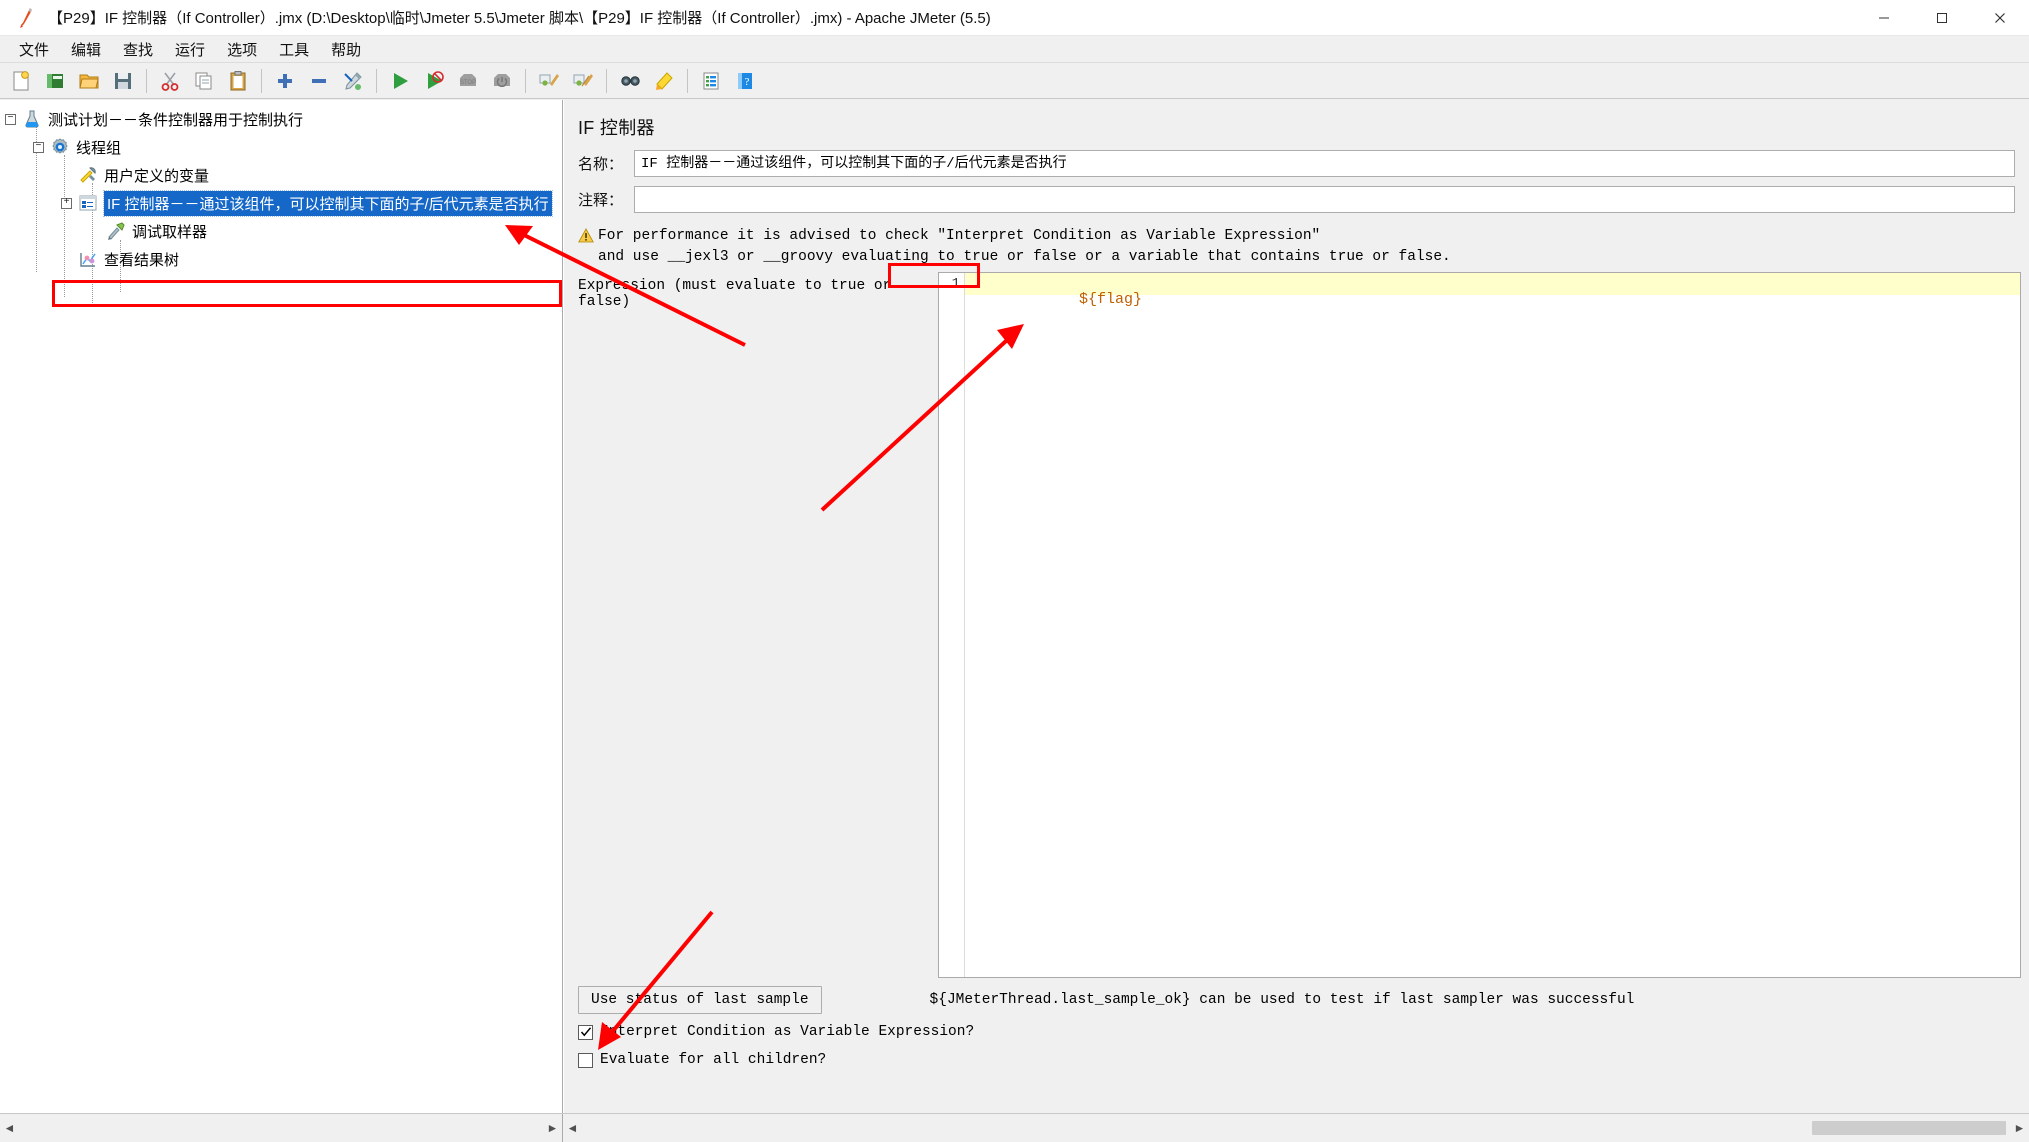  Describe the element at coordinates (1909, 1128) in the screenshot. I see `scroll-thumb` at that location.